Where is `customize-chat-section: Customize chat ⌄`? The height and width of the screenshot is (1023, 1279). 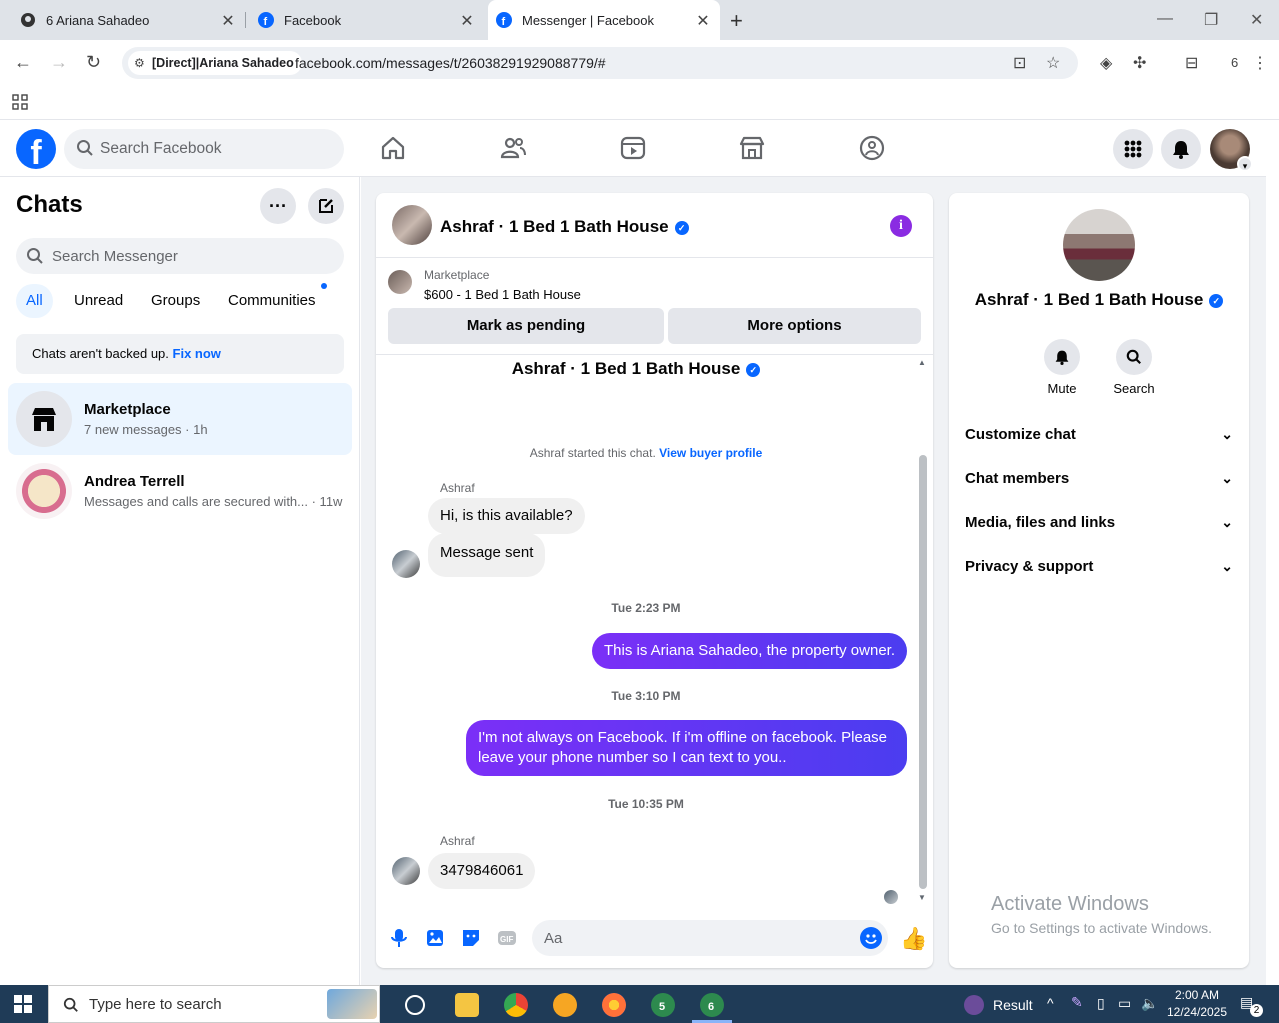 customize-chat-section: Customize chat ⌄ is located at coordinates (1099, 434).